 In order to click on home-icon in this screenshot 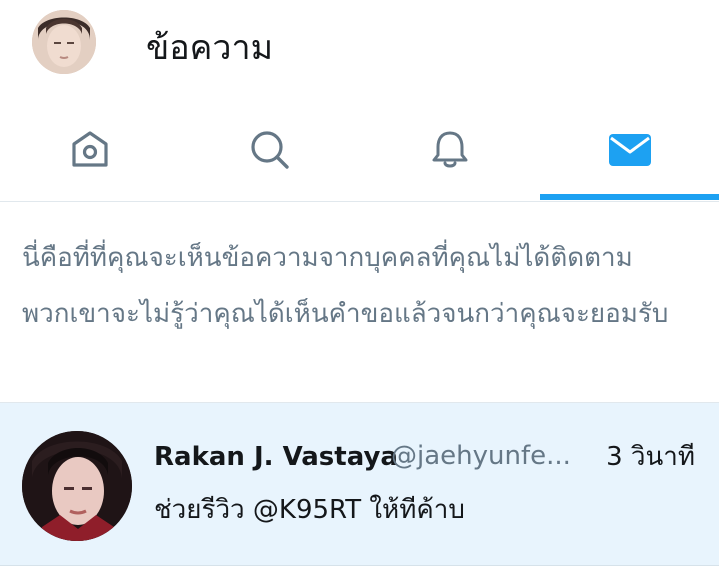, I will do `click(89, 149)`.